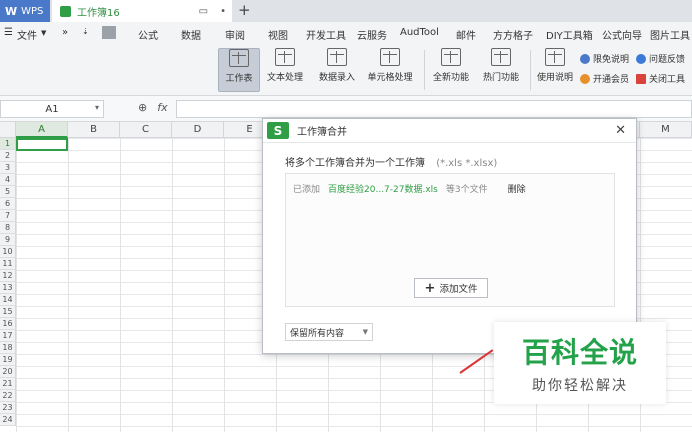 The image size is (692, 432). What do you see at coordinates (569, 34) in the screenshot?
I see `menu-diy: DIY工具箱` at bounding box center [569, 34].